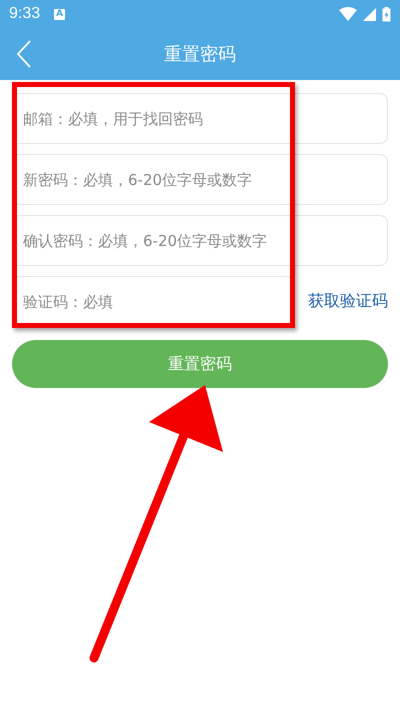 The width and height of the screenshot is (400, 712). I want to click on status-time: 9:33, so click(24, 14).